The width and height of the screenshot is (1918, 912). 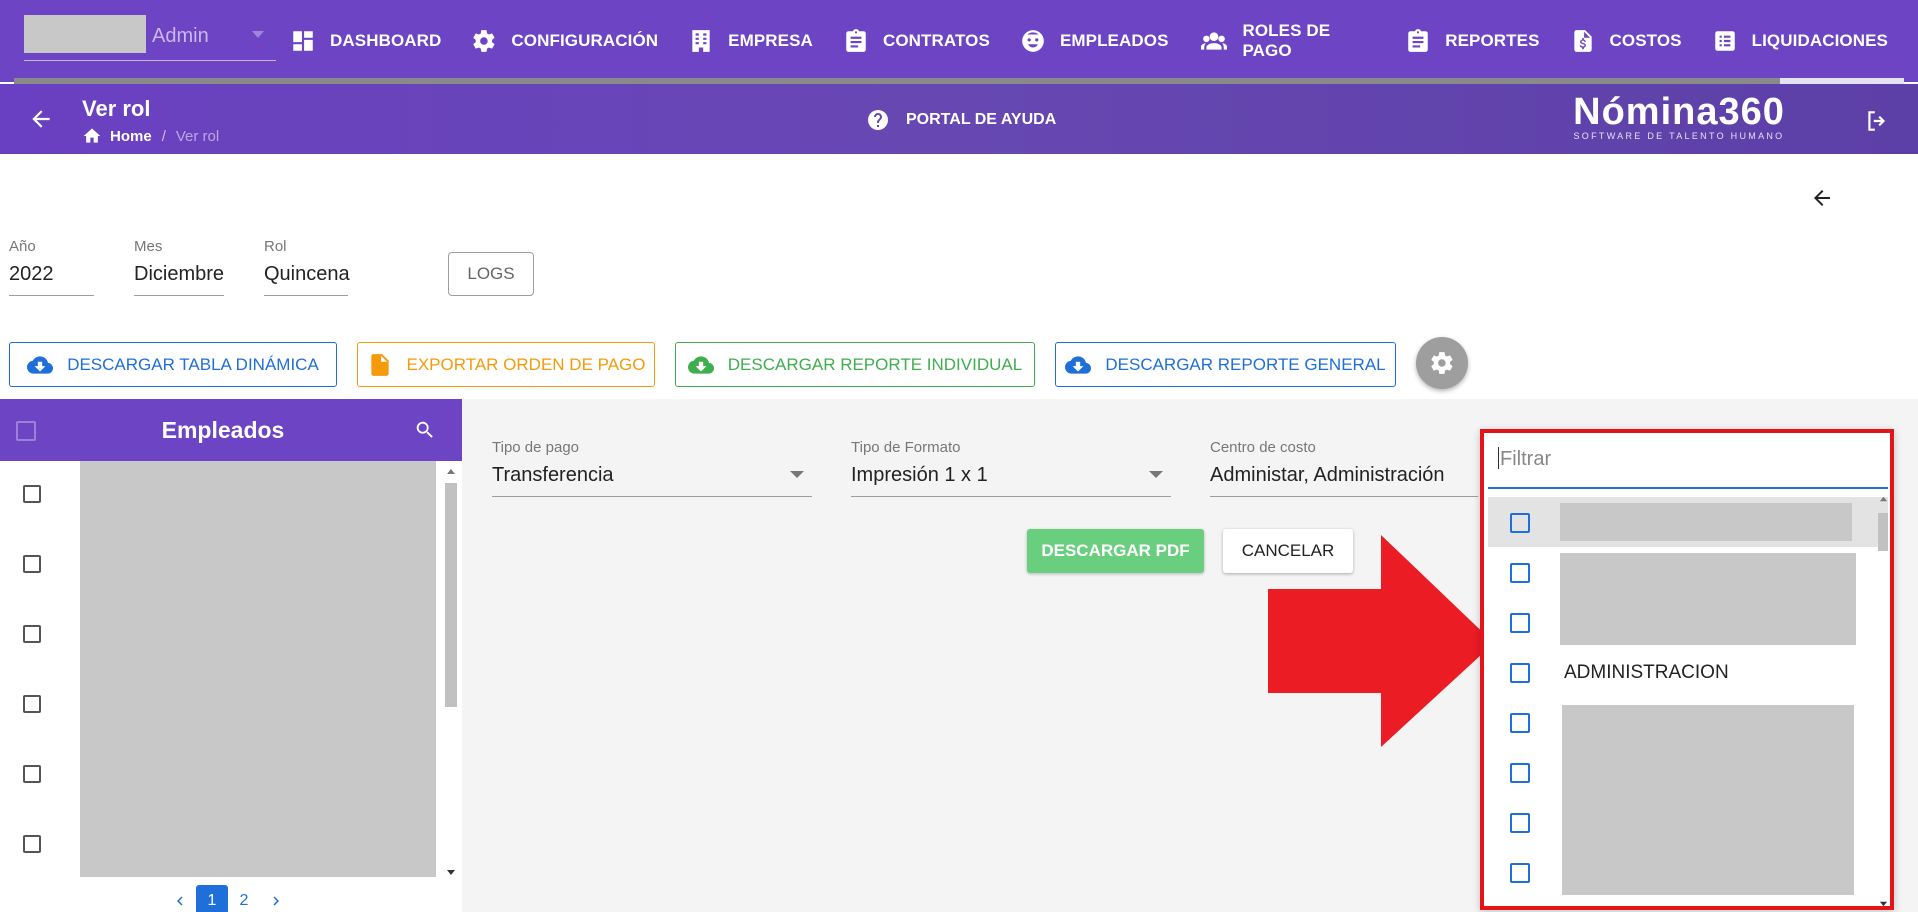 What do you see at coordinates (179, 267) in the screenshot?
I see `month-field: Mes Diciembre` at bounding box center [179, 267].